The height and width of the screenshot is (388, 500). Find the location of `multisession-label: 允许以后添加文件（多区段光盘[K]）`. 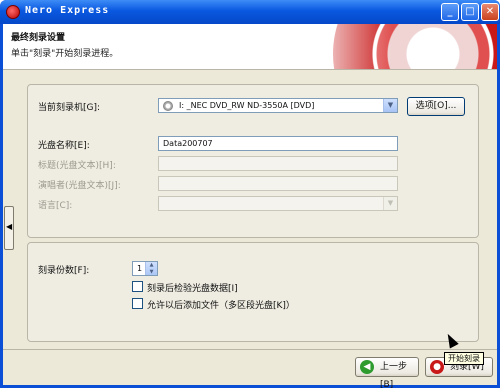

multisession-label: 允许以后添加文件（多区段光盘[K]） is located at coordinates (221, 304).